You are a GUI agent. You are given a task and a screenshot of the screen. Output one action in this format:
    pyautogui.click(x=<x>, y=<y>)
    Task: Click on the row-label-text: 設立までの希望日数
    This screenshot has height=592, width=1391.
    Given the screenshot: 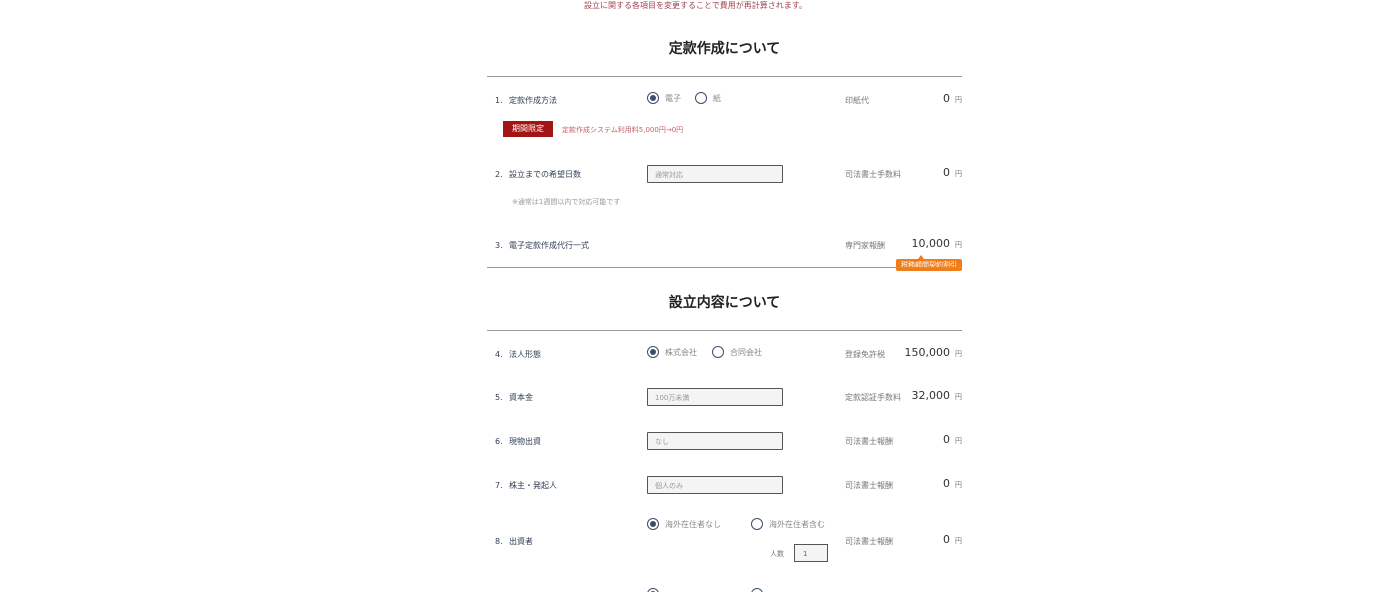 What is the action you would take?
    pyautogui.click(x=545, y=174)
    